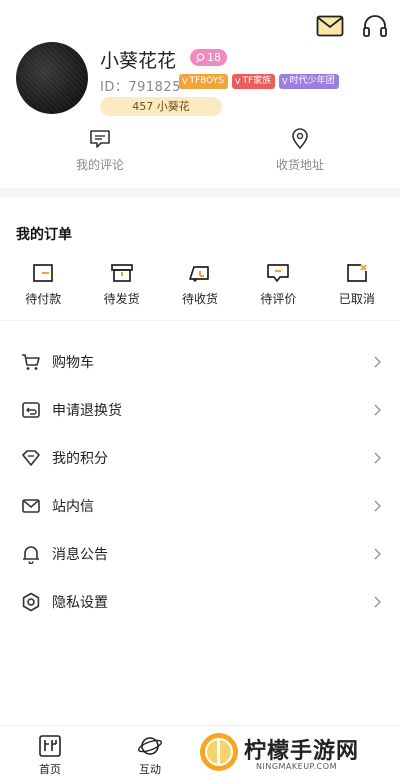  I want to click on menu-item-returns: 申请退换货, so click(200, 410).